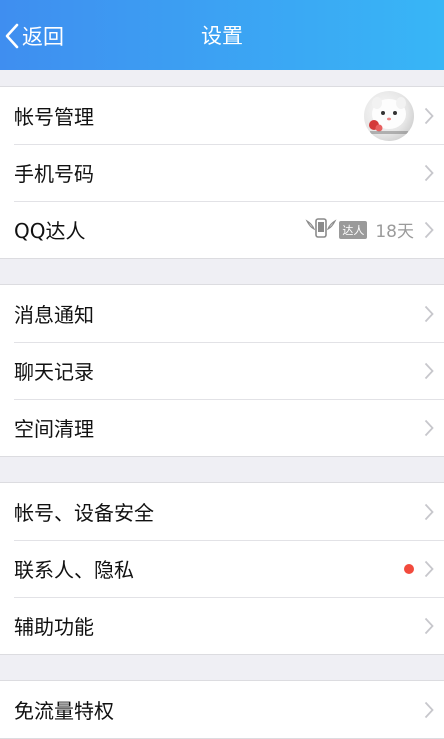 This screenshot has height=739, width=444. I want to click on row-label: 消息通知, so click(54, 315).